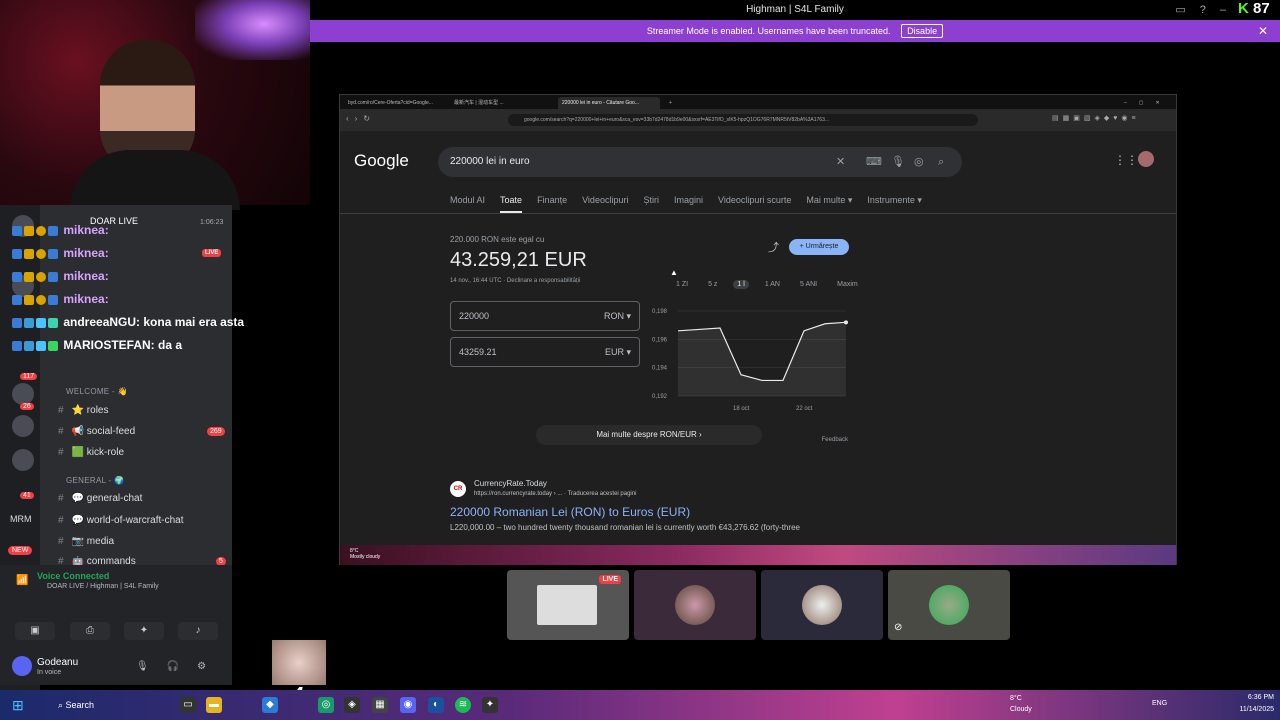 This screenshot has height=720, width=1280. I want to click on tab-videos: Videoclipuri, so click(605, 200).